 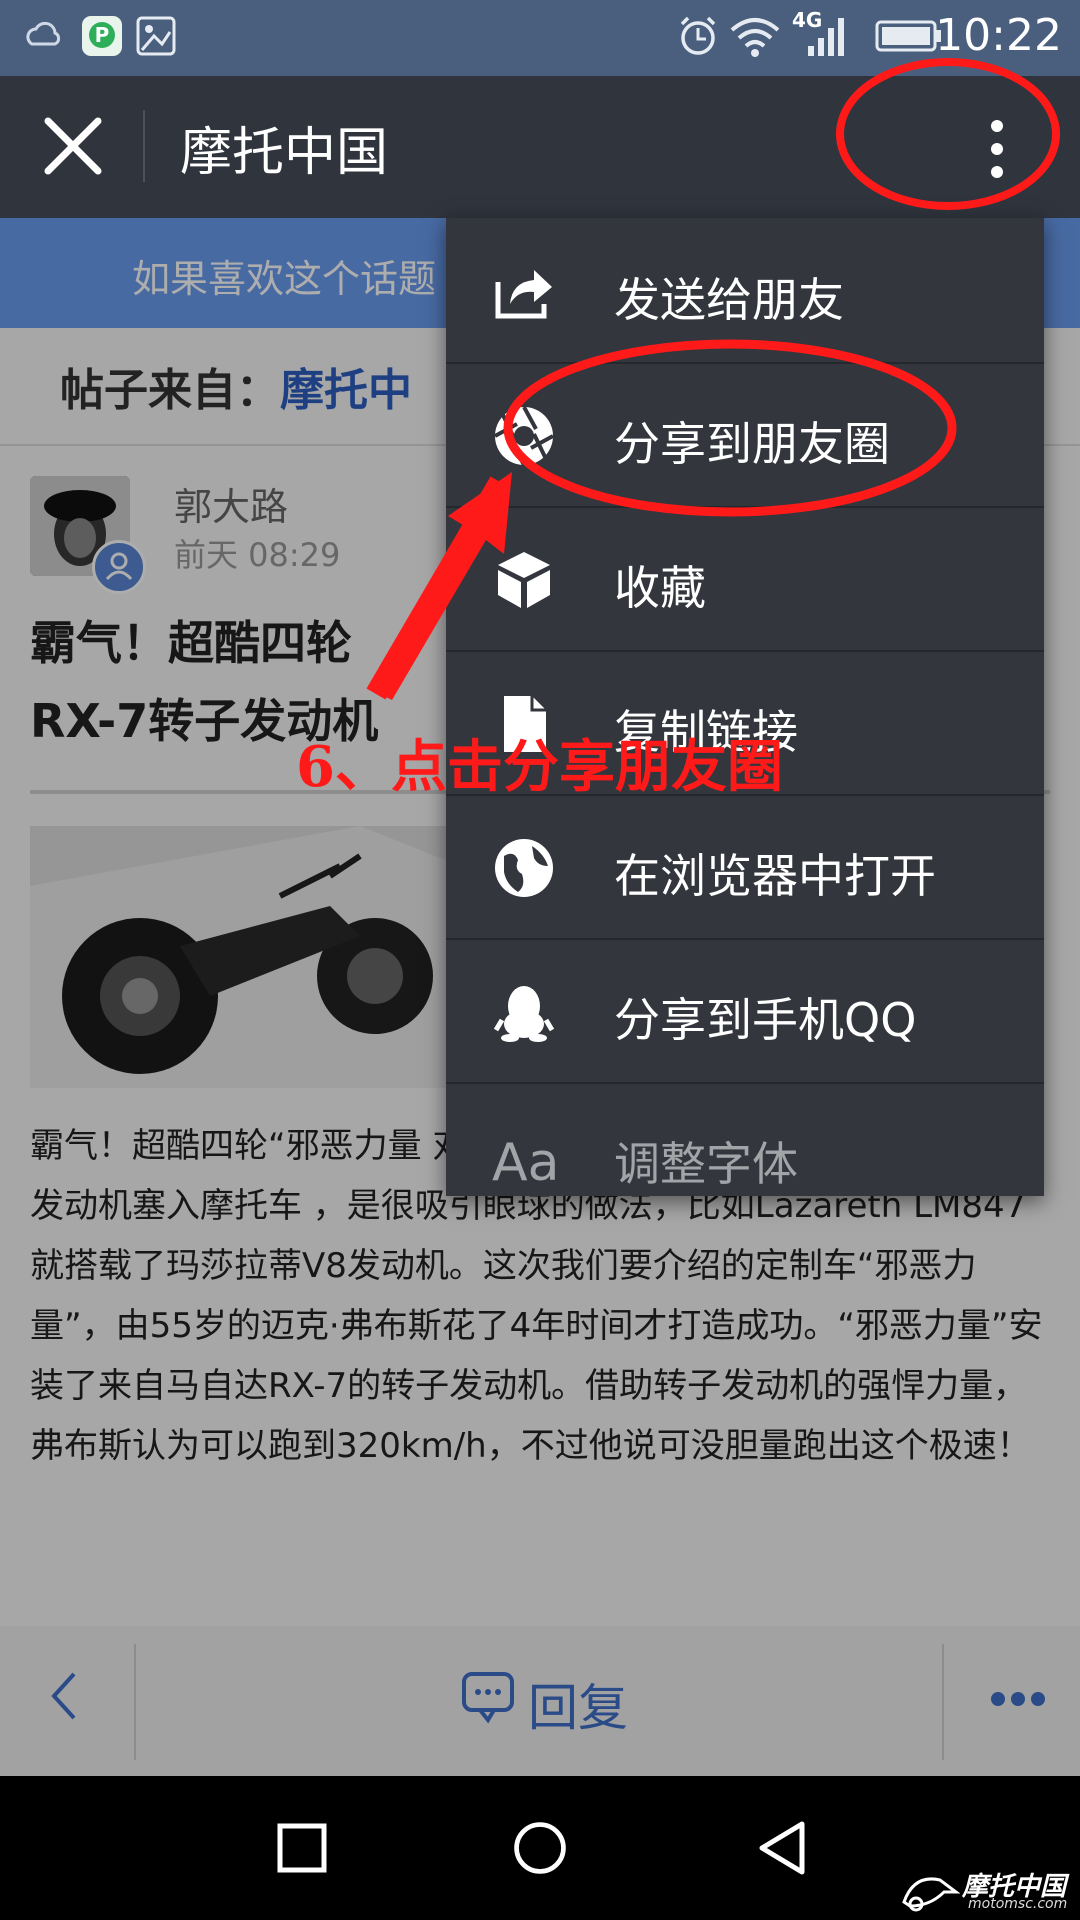 I want to click on menu-item-label: 收藏, so click(x=660, y=588).